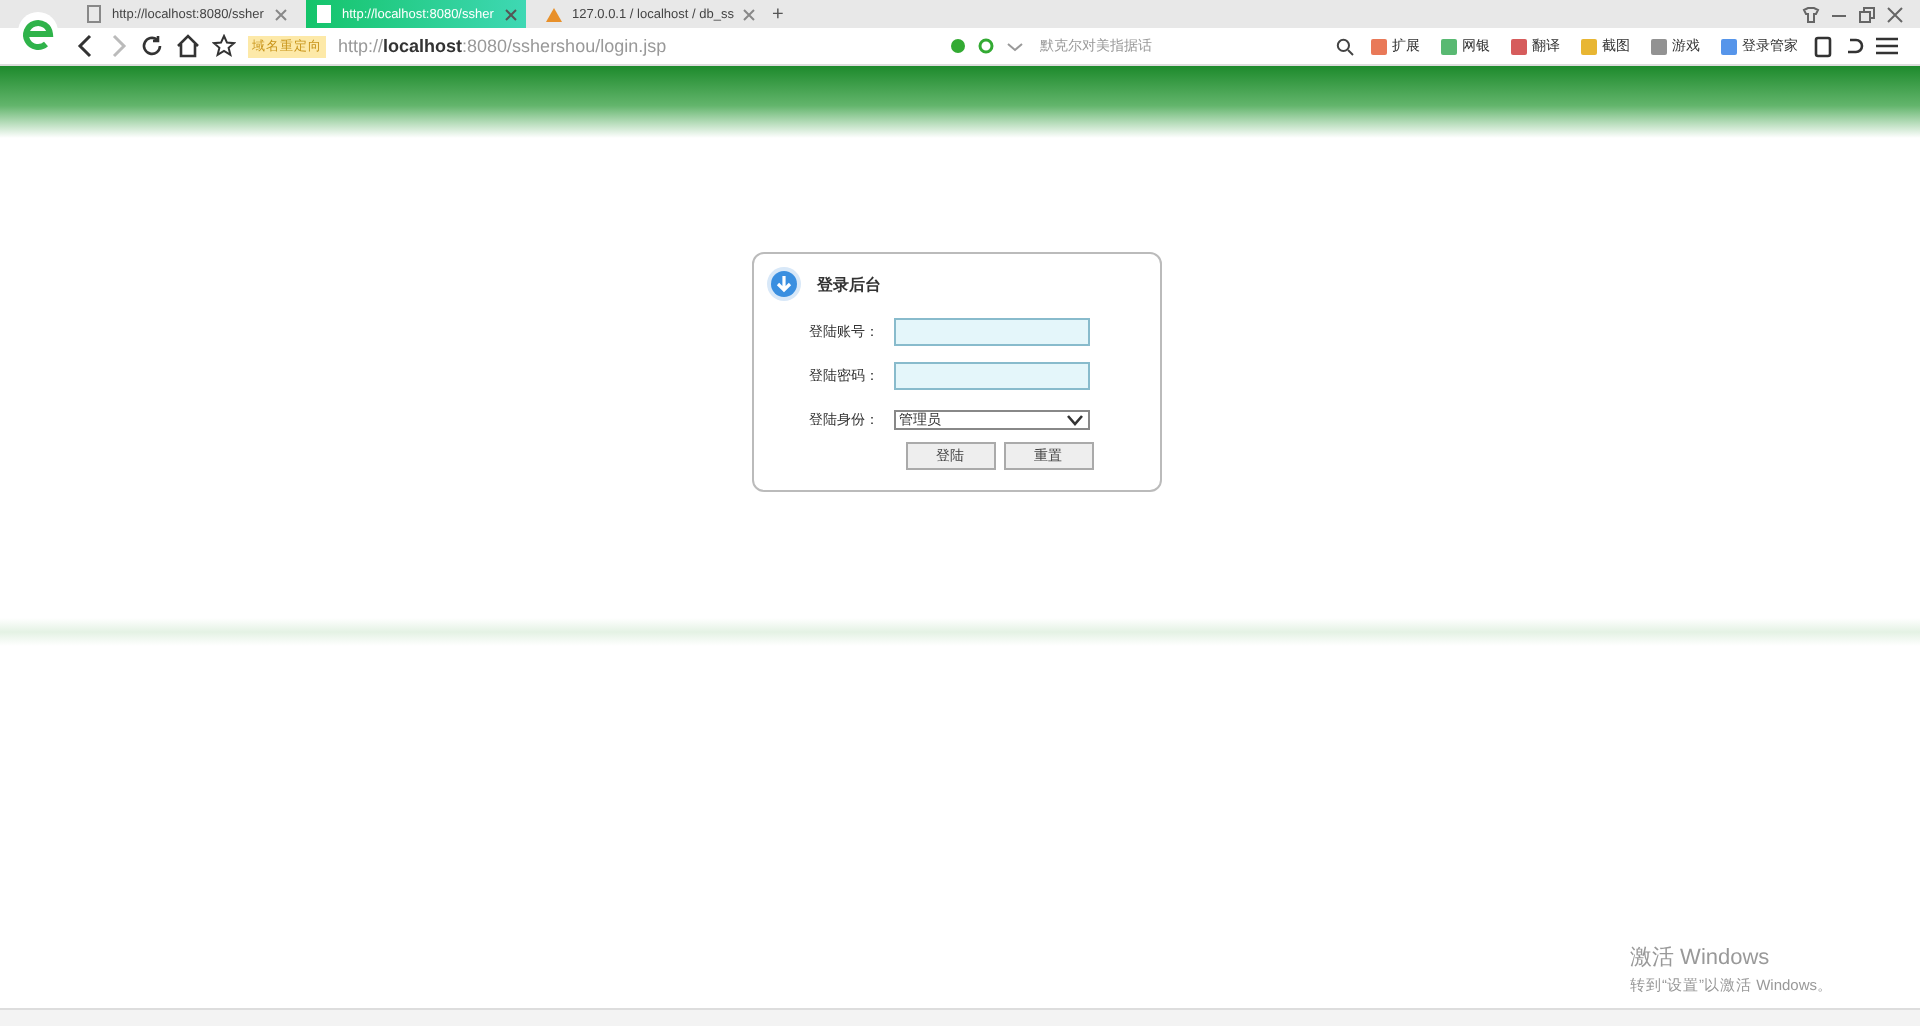 The image size is (1920, 1026). I want to click on search-icon, so click(1345, 46).